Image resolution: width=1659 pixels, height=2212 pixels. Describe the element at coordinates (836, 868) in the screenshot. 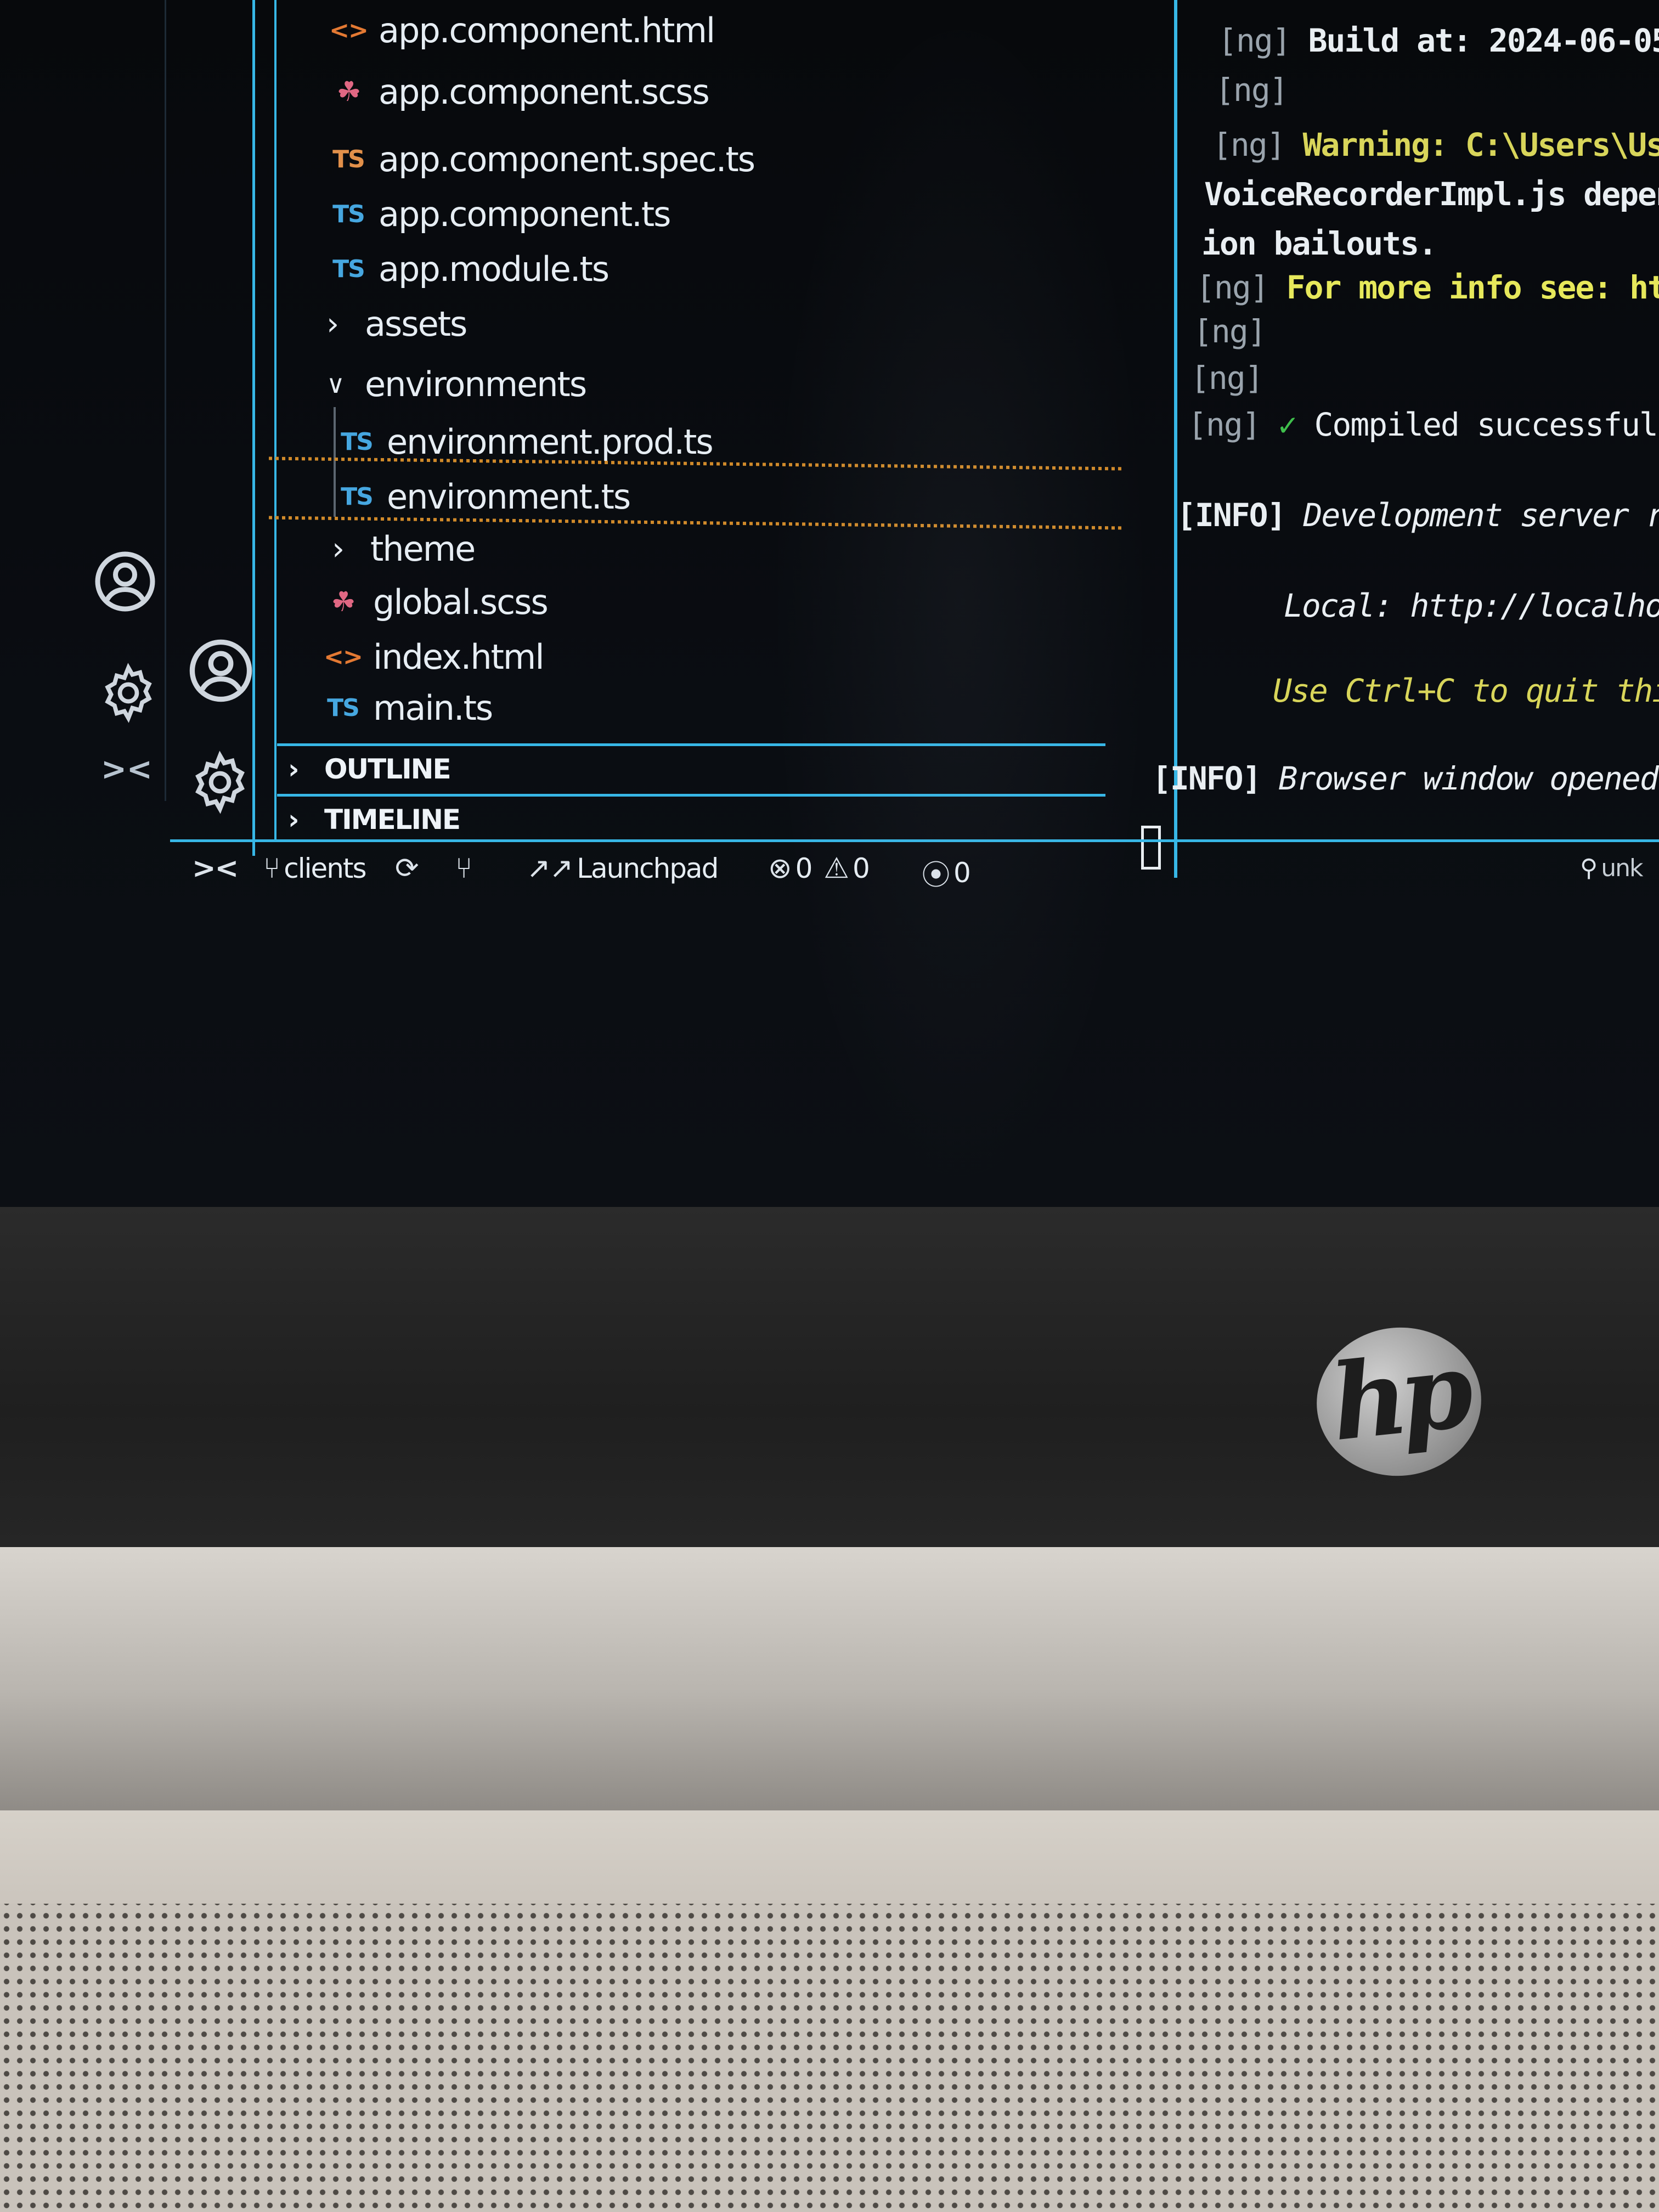

I see `warning-icon: ⚠` at that location.